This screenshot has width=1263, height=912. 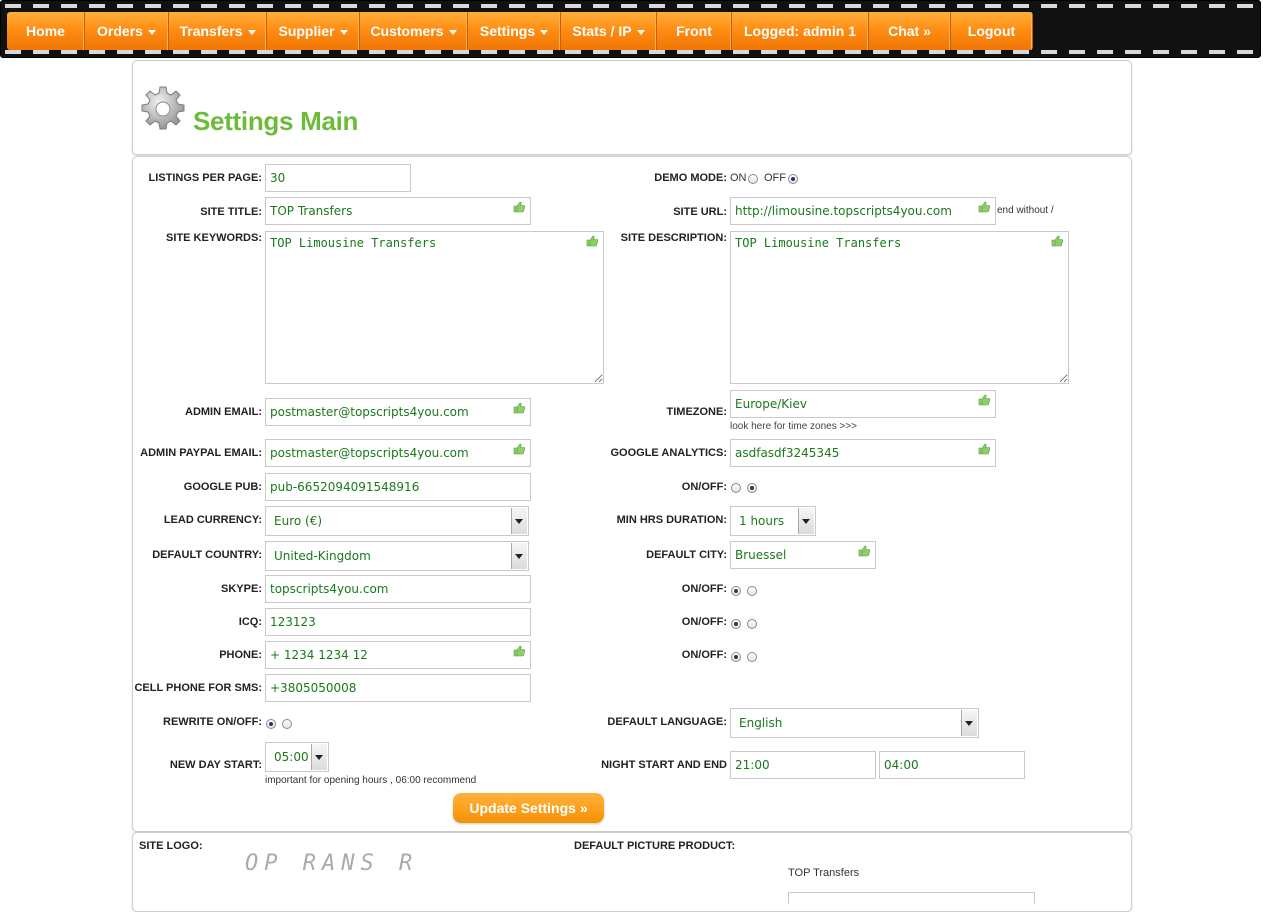 What do you see at coordinates (241, 589) in the screenshot?
I see `skype-label: SKYPE:` at bounding box center [241, 589].